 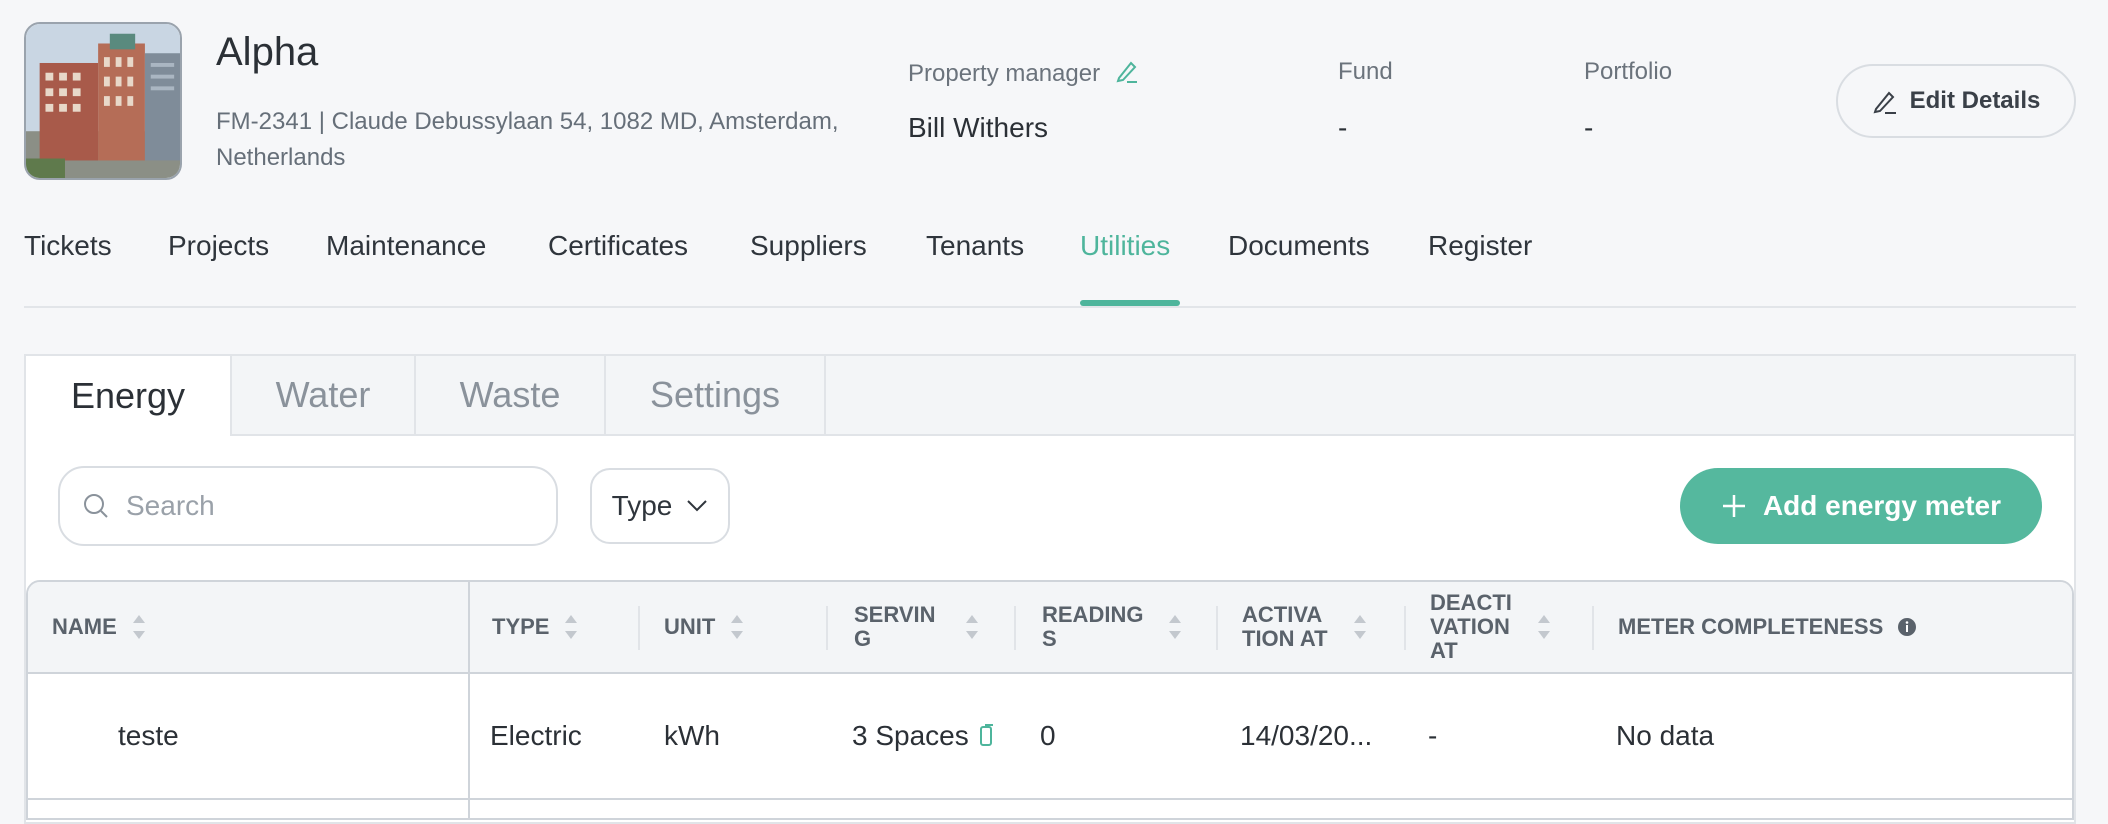 What do you see at coordinates (218, 246) in the screenshot?
I see `tab-projects: Projects` at bounding box center [218, 246].